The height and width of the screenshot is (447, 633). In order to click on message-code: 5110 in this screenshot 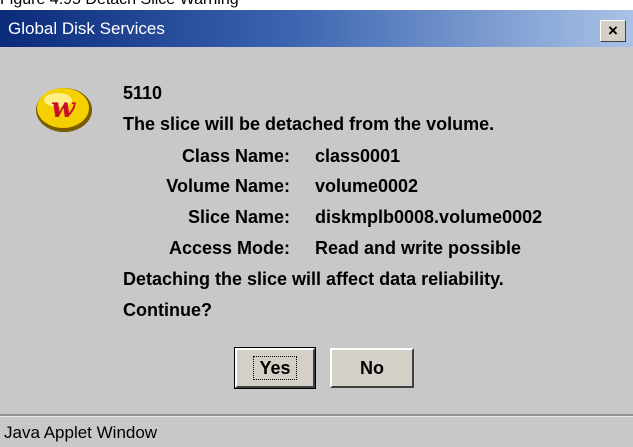, I will do `click(143, 93)`.